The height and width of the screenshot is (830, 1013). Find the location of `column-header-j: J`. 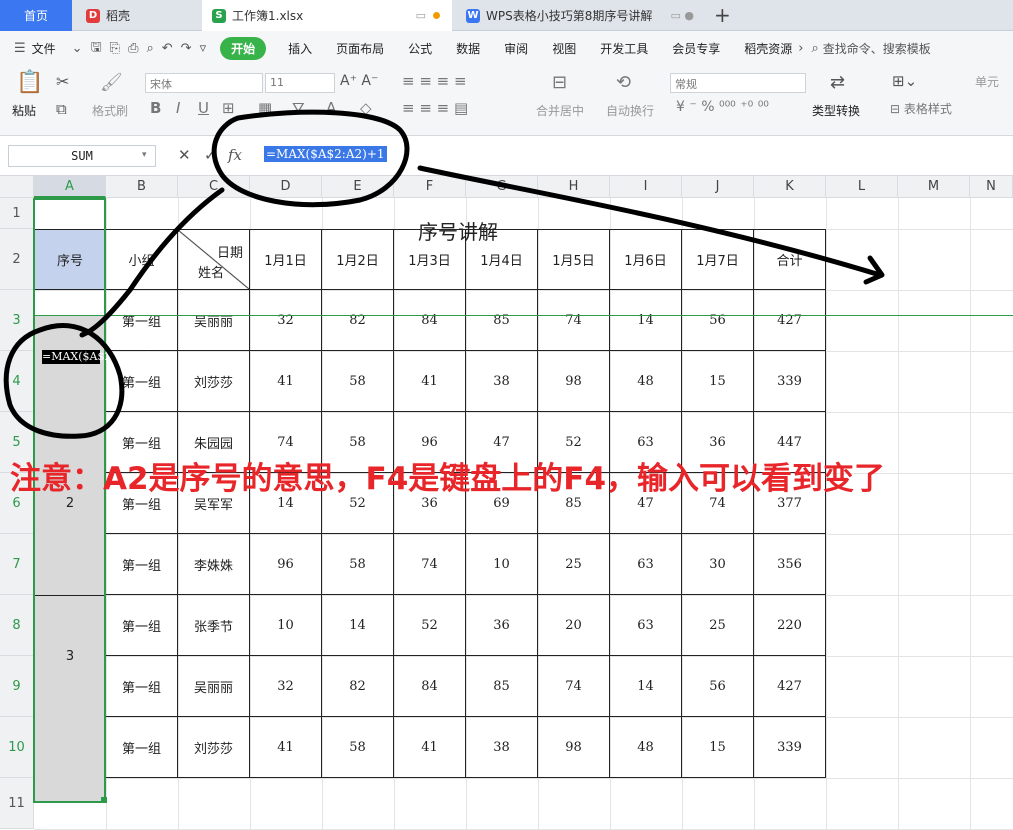

column-header-j: J is located at coordinates (718, 187).